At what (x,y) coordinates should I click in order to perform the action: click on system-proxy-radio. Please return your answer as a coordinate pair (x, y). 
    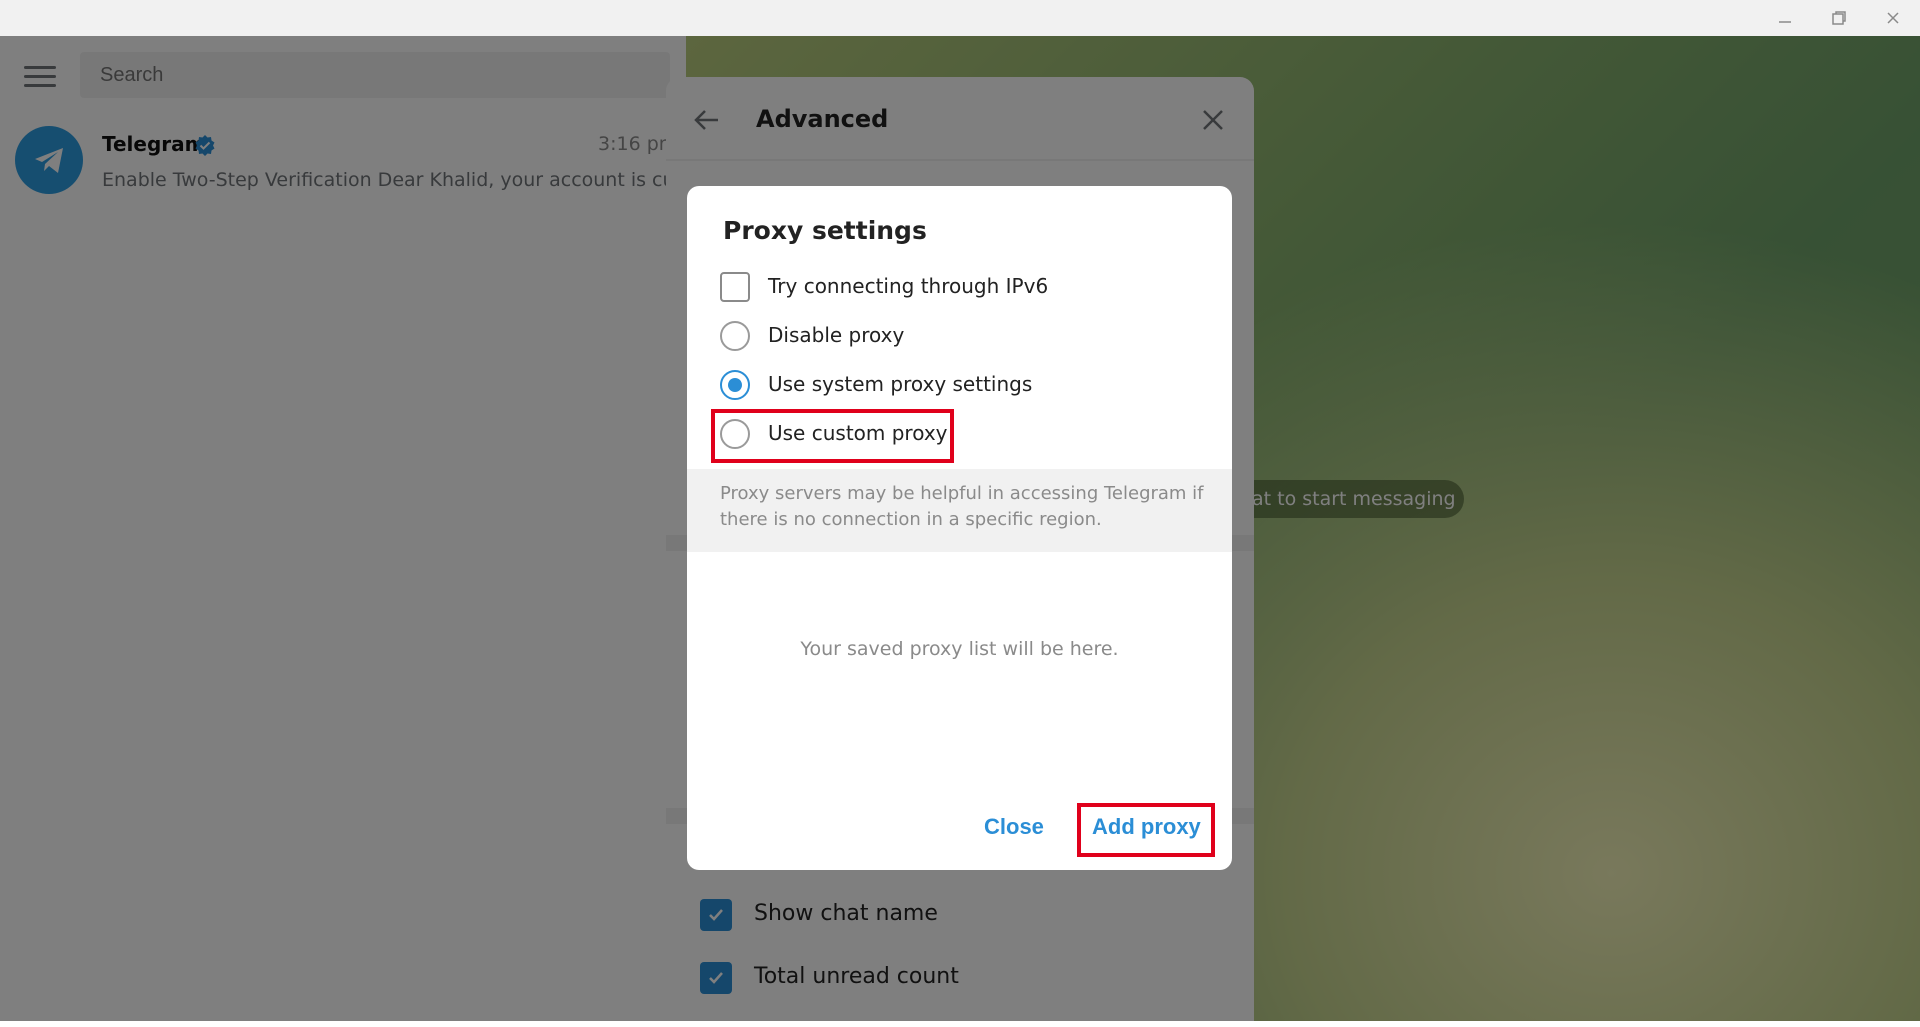
    Looking at the image, I should click on (735, 385).